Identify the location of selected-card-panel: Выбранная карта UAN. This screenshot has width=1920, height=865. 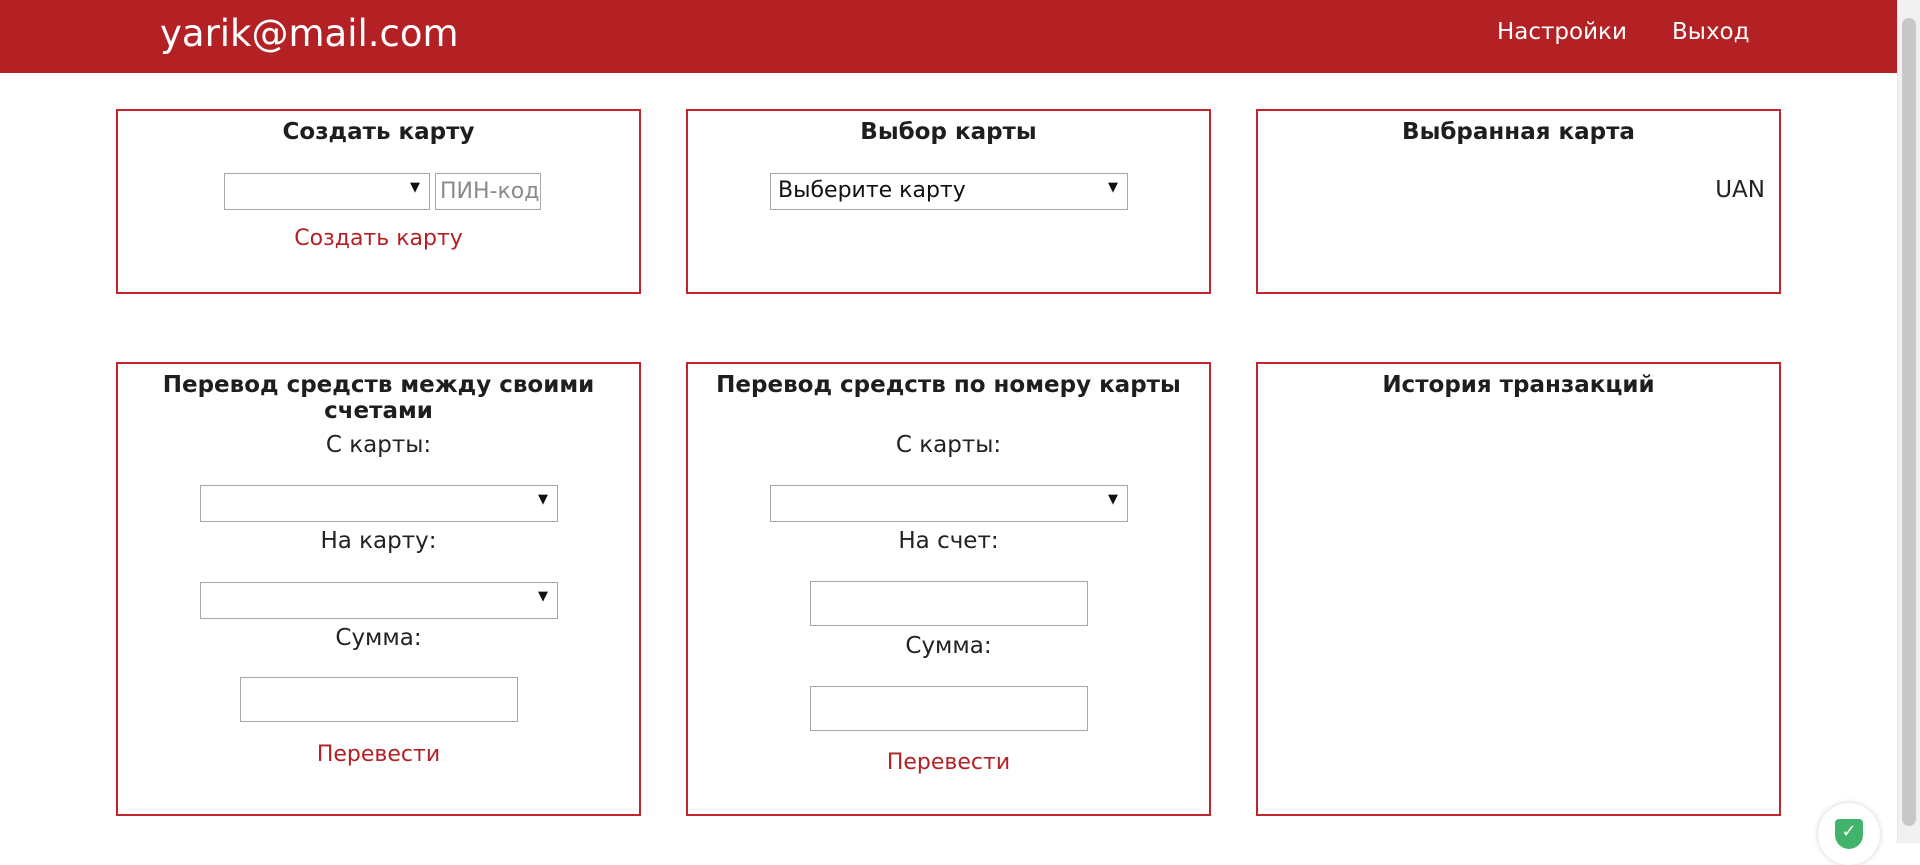
(1518, 201).